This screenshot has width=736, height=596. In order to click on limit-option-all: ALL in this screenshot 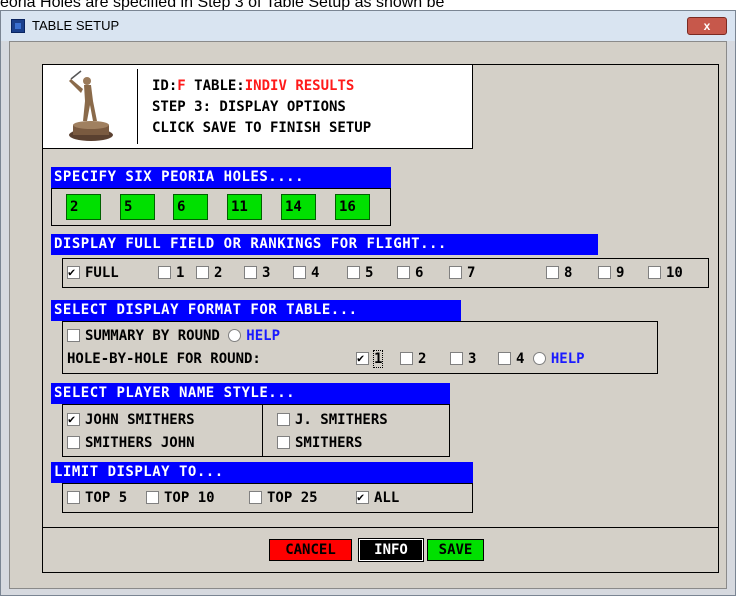, I will do `click(377, 497)`.